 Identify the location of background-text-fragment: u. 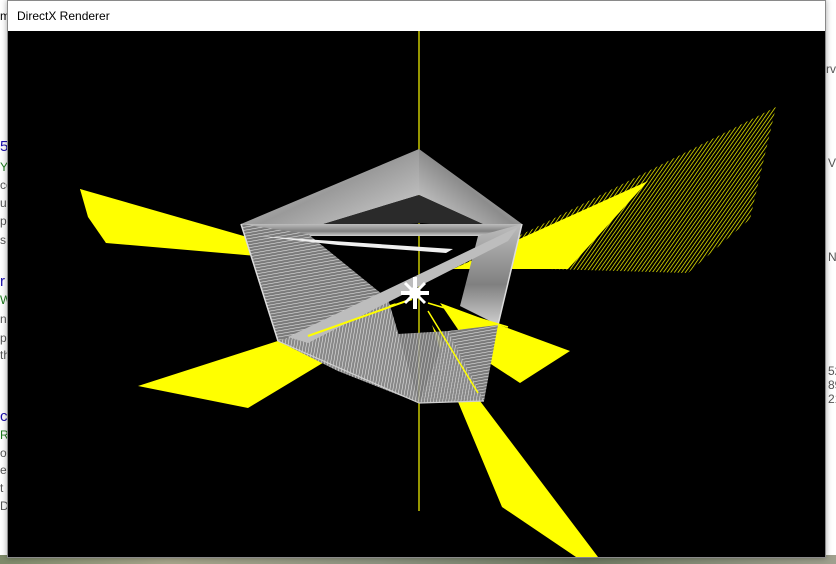
(3, 203).